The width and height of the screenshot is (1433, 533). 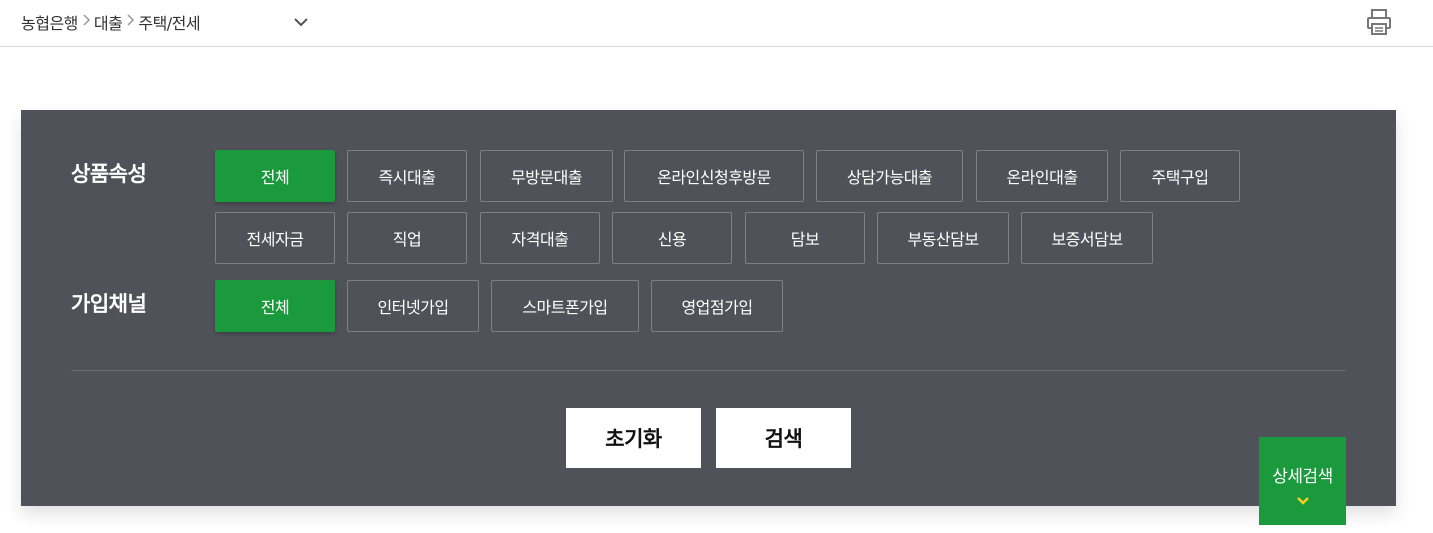 What do you see at coordinates (889, 176) in the screenshot?
I see `chip-attr-consult: 상담가능대출` at bounding box center [889, 176].